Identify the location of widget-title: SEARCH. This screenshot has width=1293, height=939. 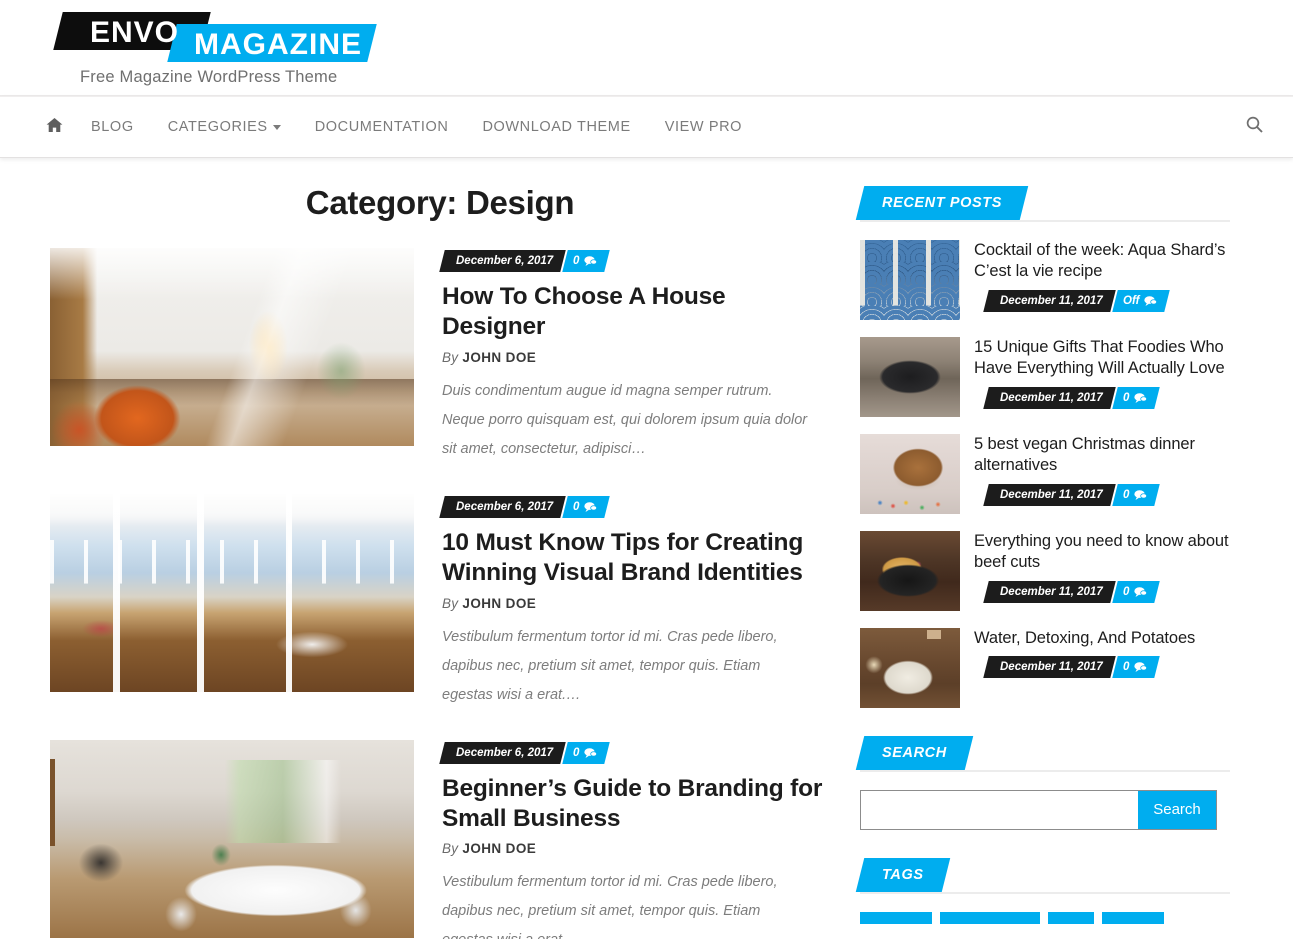
(914, 752).